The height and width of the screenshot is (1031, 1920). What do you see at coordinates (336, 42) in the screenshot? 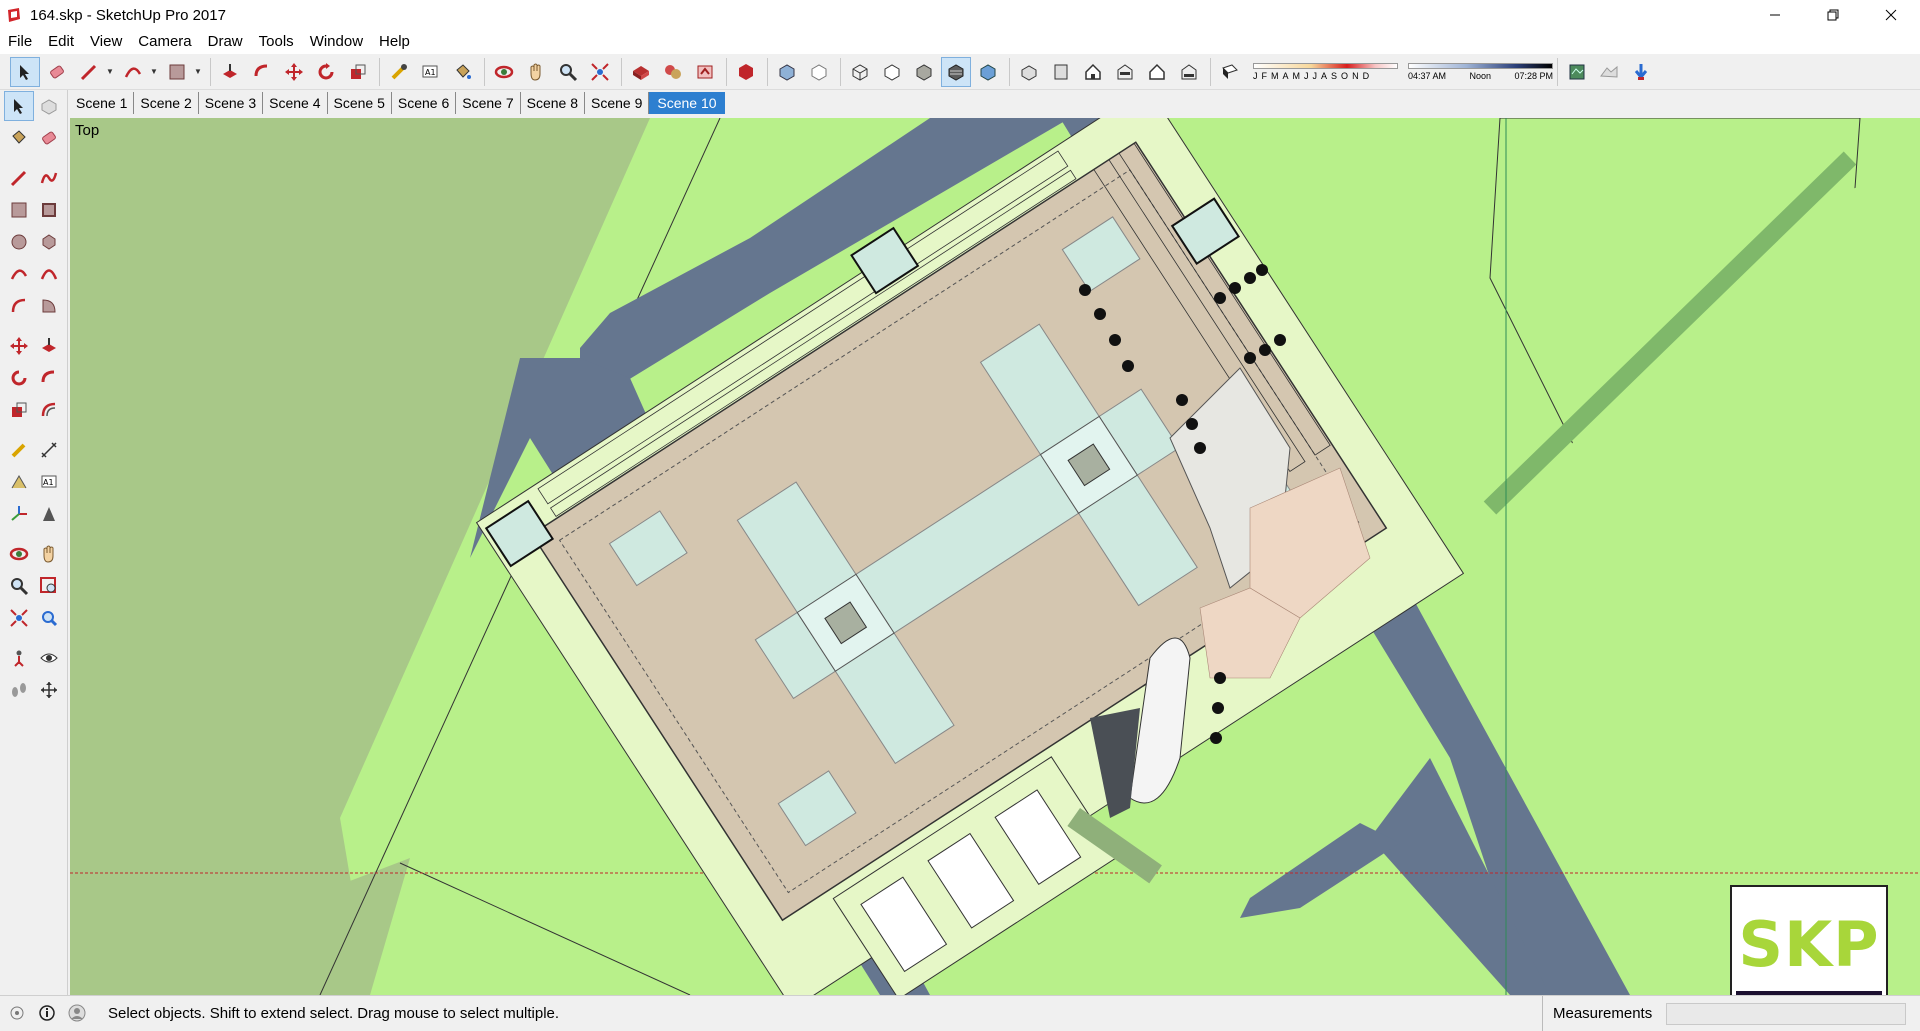
I see `menu-window: Window` at bounding box center [336, 42].